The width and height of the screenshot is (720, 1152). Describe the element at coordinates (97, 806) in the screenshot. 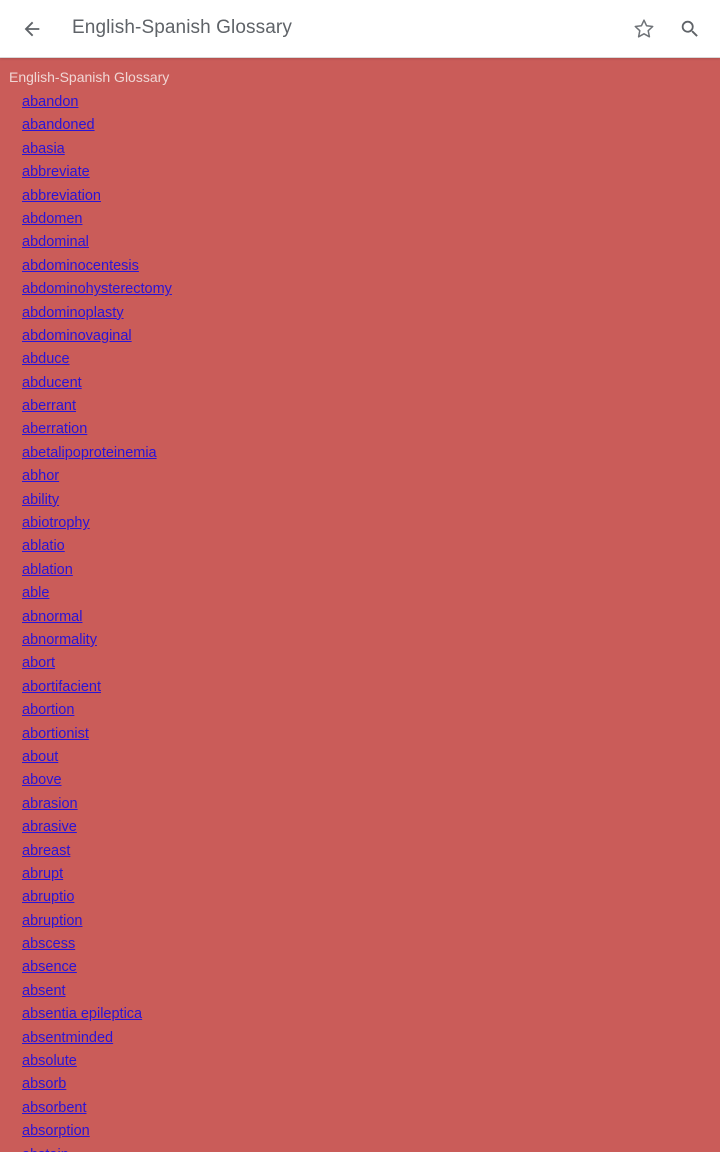

I see `list-item: abrasion` at that location.